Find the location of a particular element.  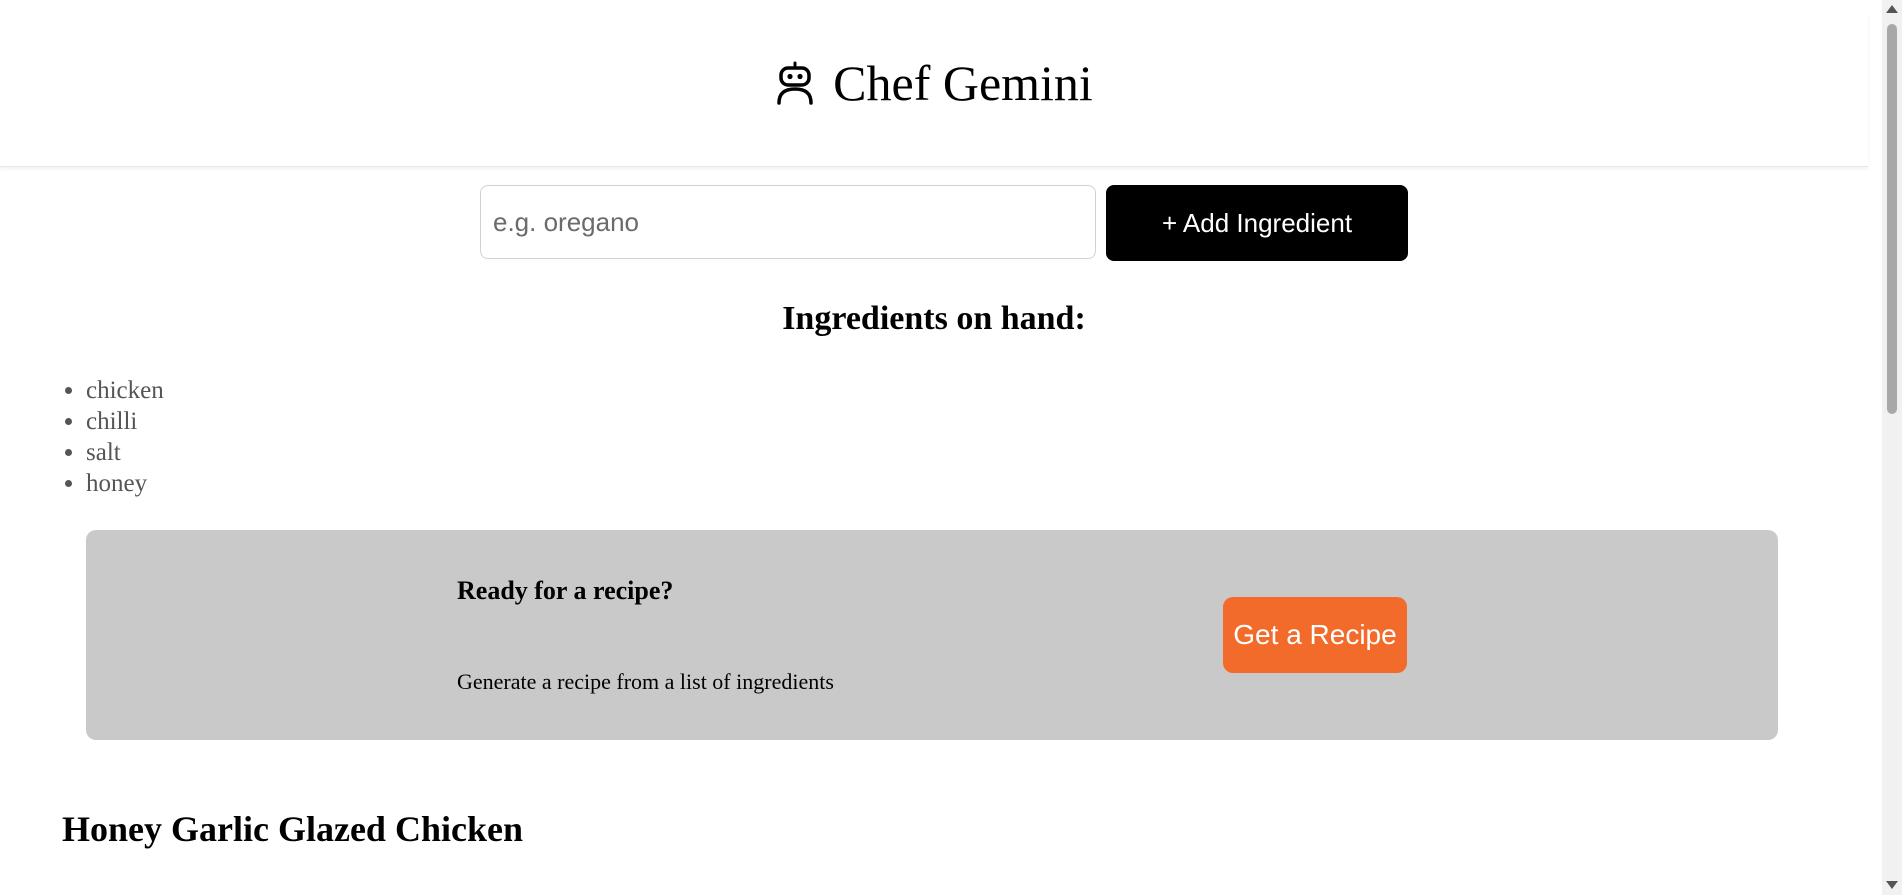

add-ingredient-form: + Add Ingredient is located at coordinates (944, 223).